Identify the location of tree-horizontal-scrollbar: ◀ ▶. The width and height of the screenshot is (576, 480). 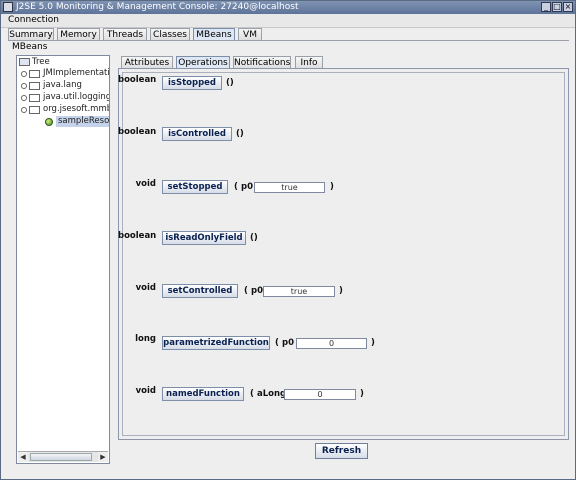
(63, 456).